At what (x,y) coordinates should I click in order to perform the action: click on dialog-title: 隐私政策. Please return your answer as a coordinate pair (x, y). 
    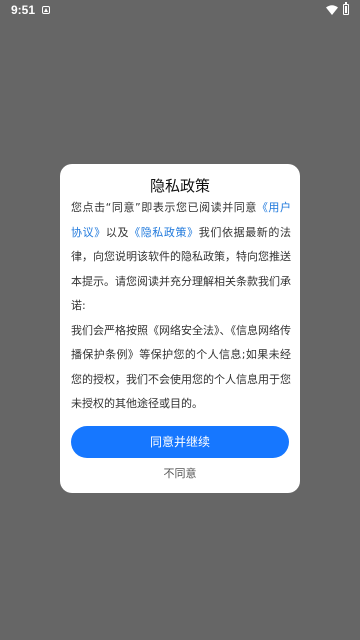
    Looking at the image, I should click on (179, 186).